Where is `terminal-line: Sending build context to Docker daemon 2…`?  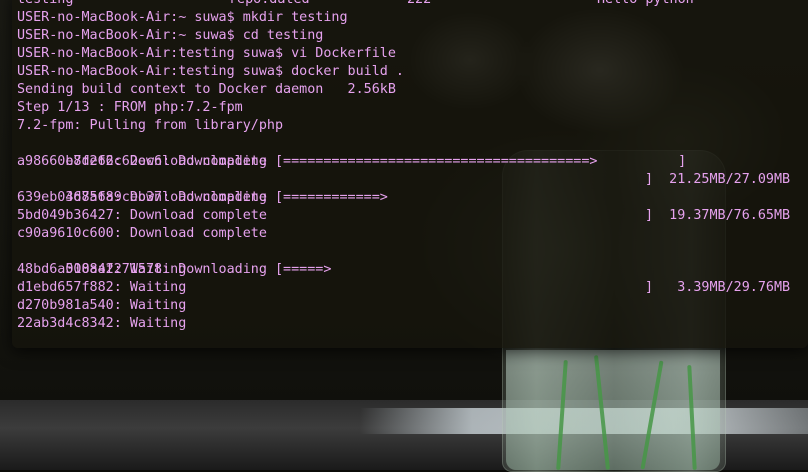 terminal-line: Sending build context to Docker daemon 2… is located at coordinates (206, 89).